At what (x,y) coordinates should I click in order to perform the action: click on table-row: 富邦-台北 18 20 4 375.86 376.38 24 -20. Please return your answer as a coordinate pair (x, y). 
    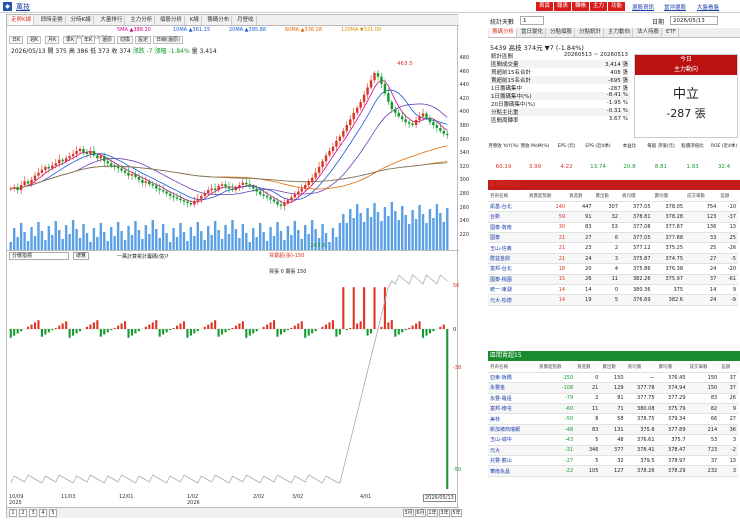
    Looking at the image, I should click on (613, 269).